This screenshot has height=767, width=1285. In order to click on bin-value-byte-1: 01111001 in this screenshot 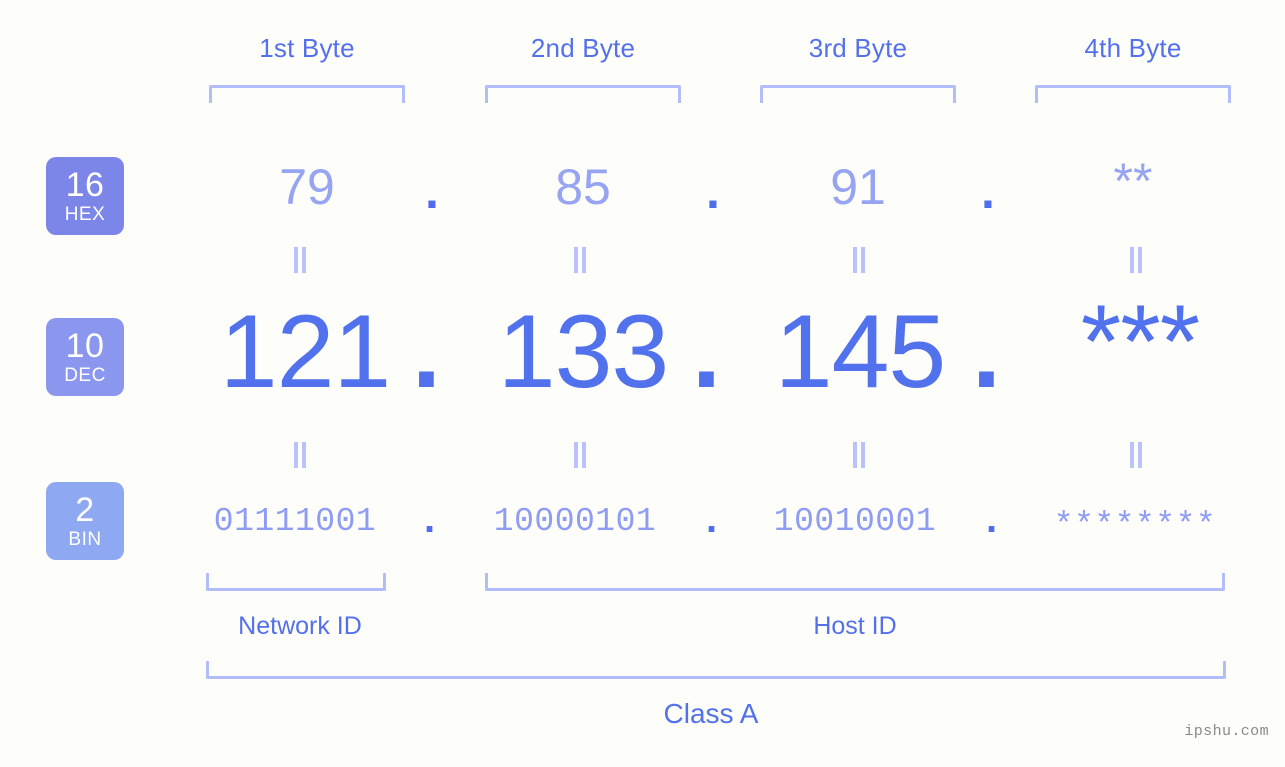, I will do `click(295, 521)`.